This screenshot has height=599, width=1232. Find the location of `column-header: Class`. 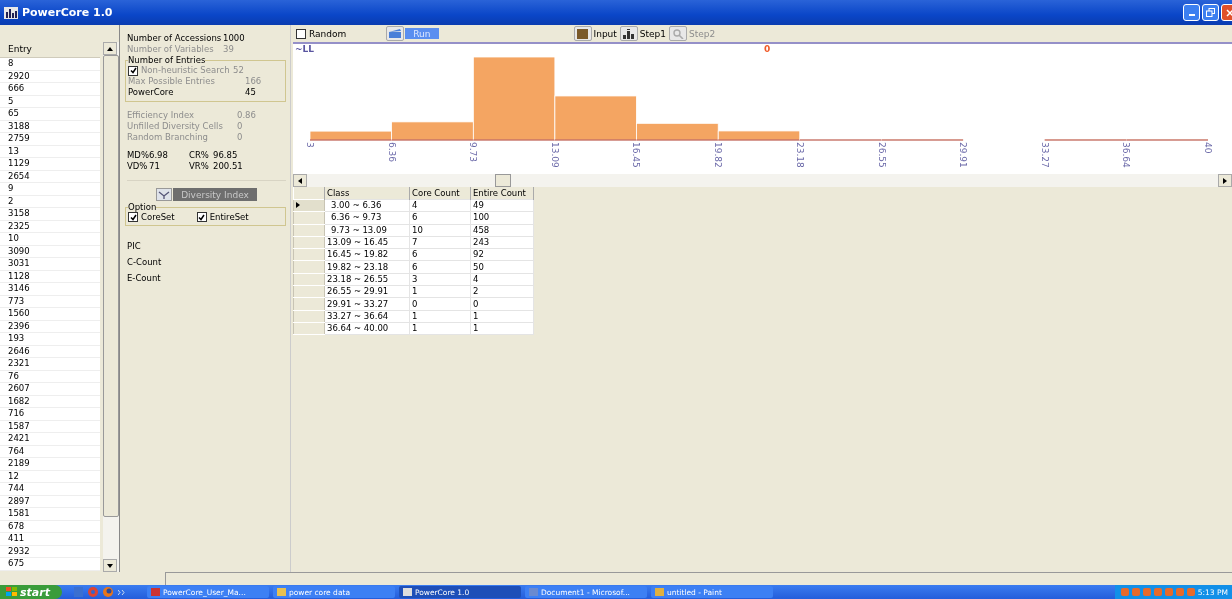

column-header: Class is located at coordinates (367, 193).